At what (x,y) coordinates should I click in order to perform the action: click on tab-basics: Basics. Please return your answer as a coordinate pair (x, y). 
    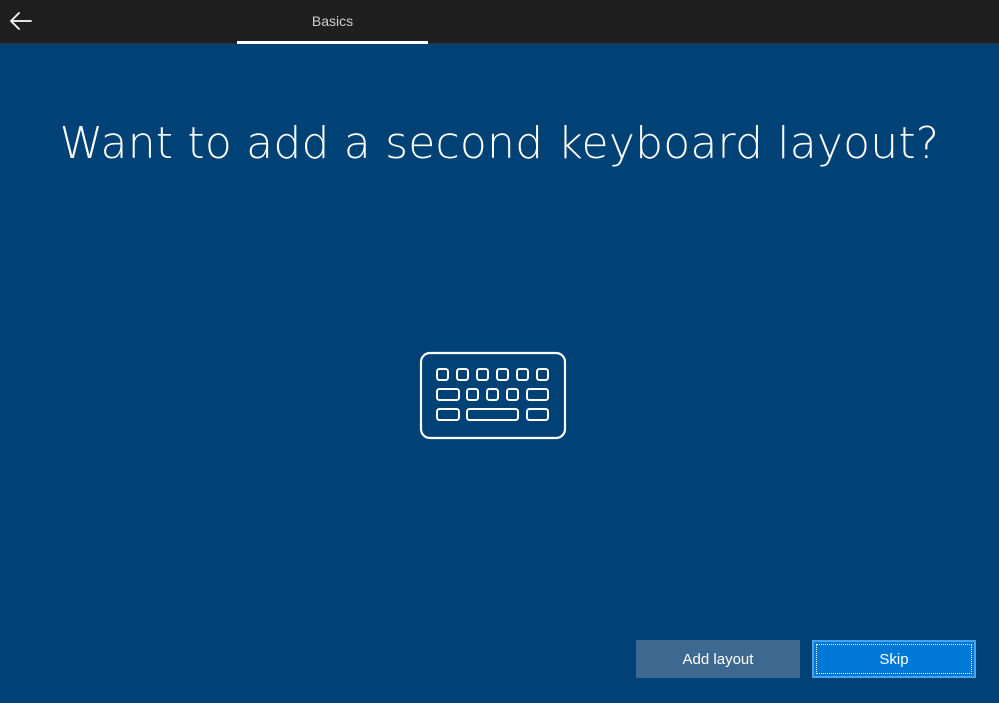
    Looking at the image, I should click on (332, 20).